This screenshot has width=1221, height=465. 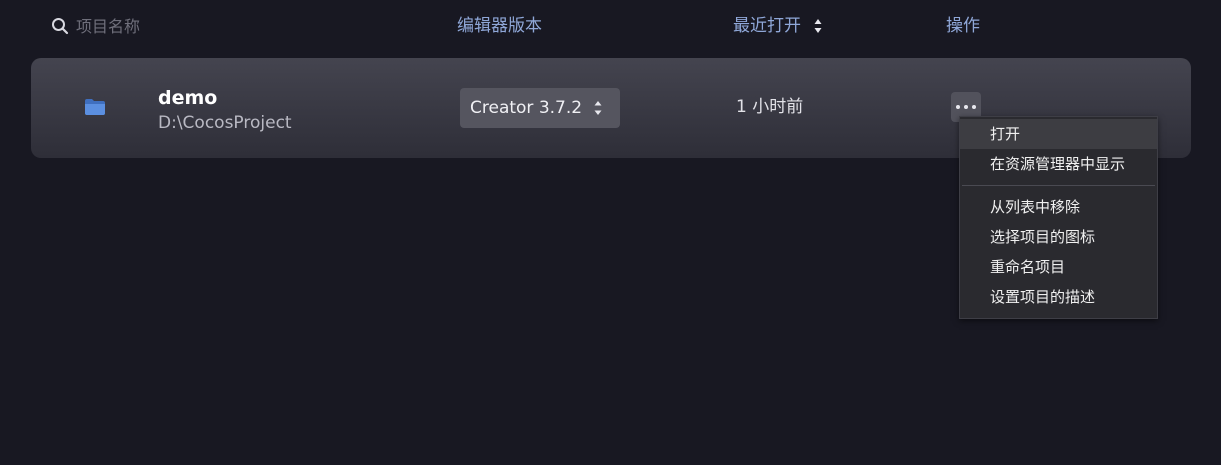 I want to click on column-header-actions: 操作, so click(x=963, y=26).